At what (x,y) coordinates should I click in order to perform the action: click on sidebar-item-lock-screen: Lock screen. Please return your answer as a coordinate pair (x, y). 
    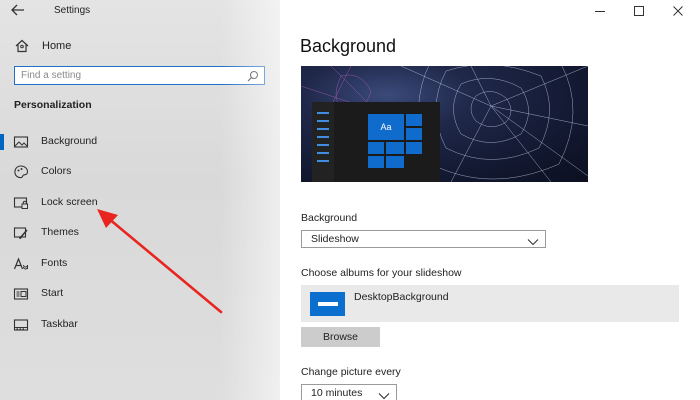
    Looking at the image, I should click on (135, 203).